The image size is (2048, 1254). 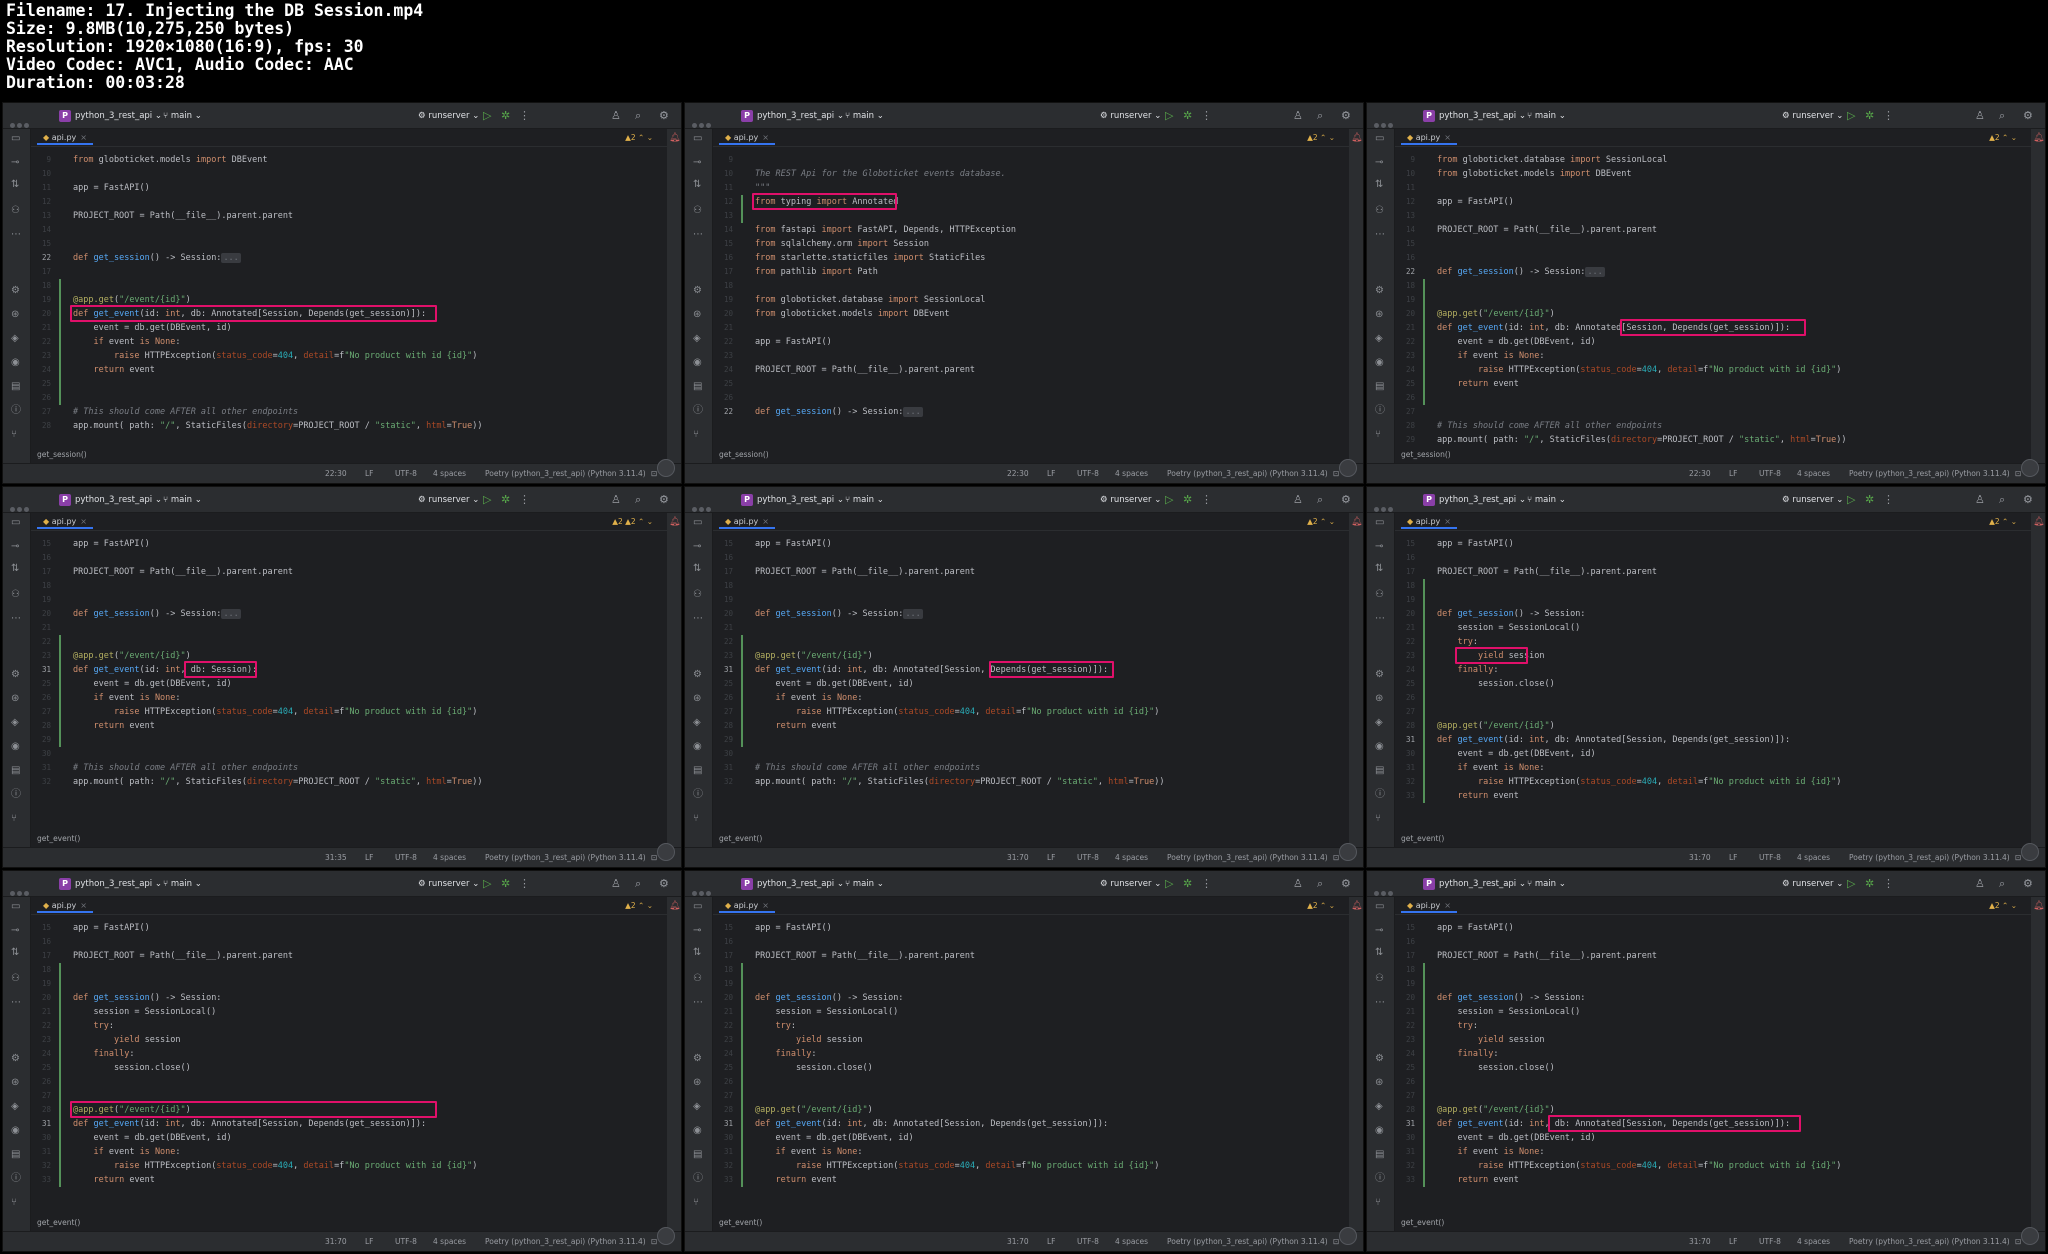 What do you see at coordinates (1379, 387) in the screenshot?
I see `terminal-icon: ▤` at bounding box center [1379, 387].